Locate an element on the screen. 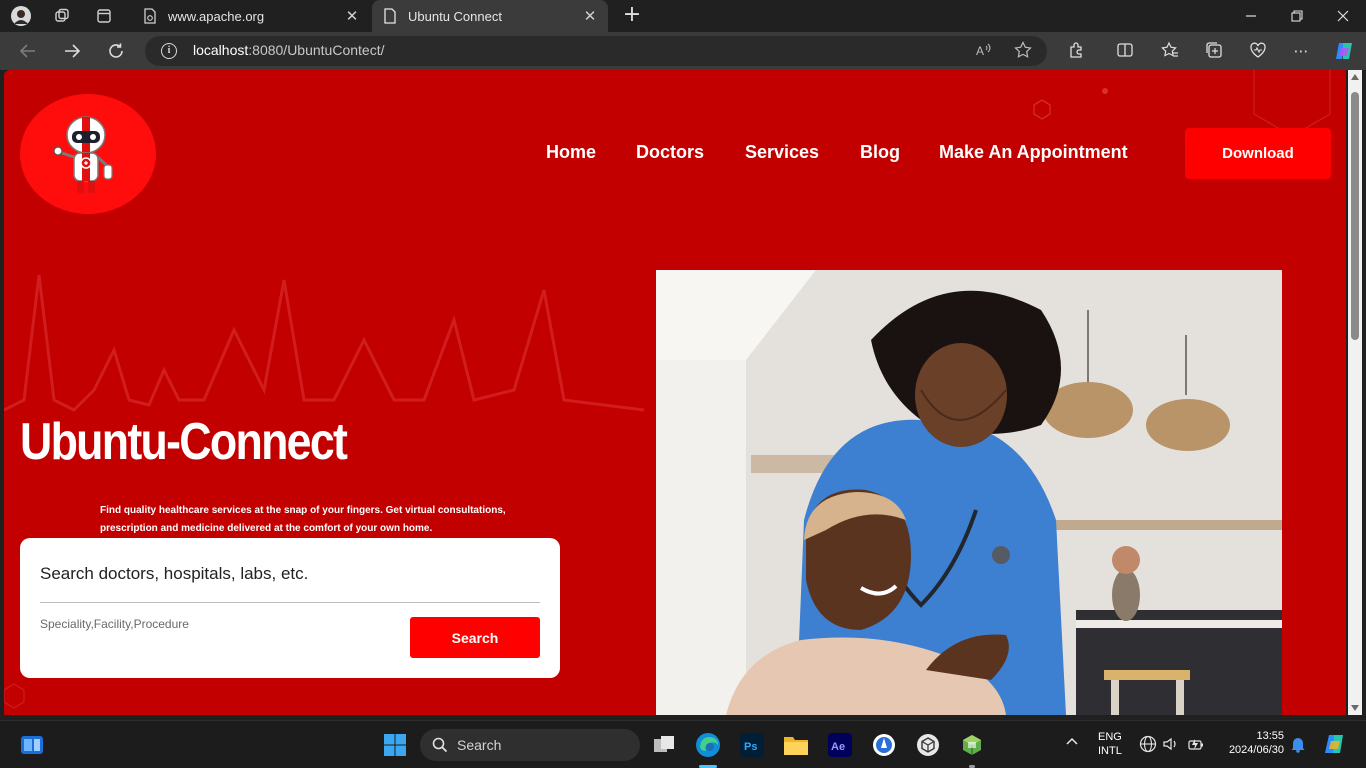  robot-doctor-logo-icon is located at coordinates (83, 154).